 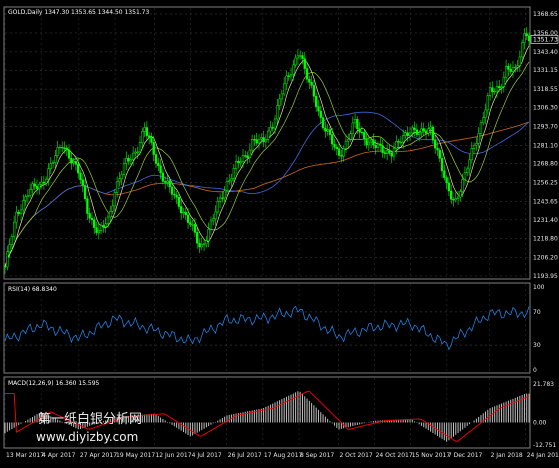 I want to click on price-y-tick-label: 1343.40, so click(x=545, y=52).